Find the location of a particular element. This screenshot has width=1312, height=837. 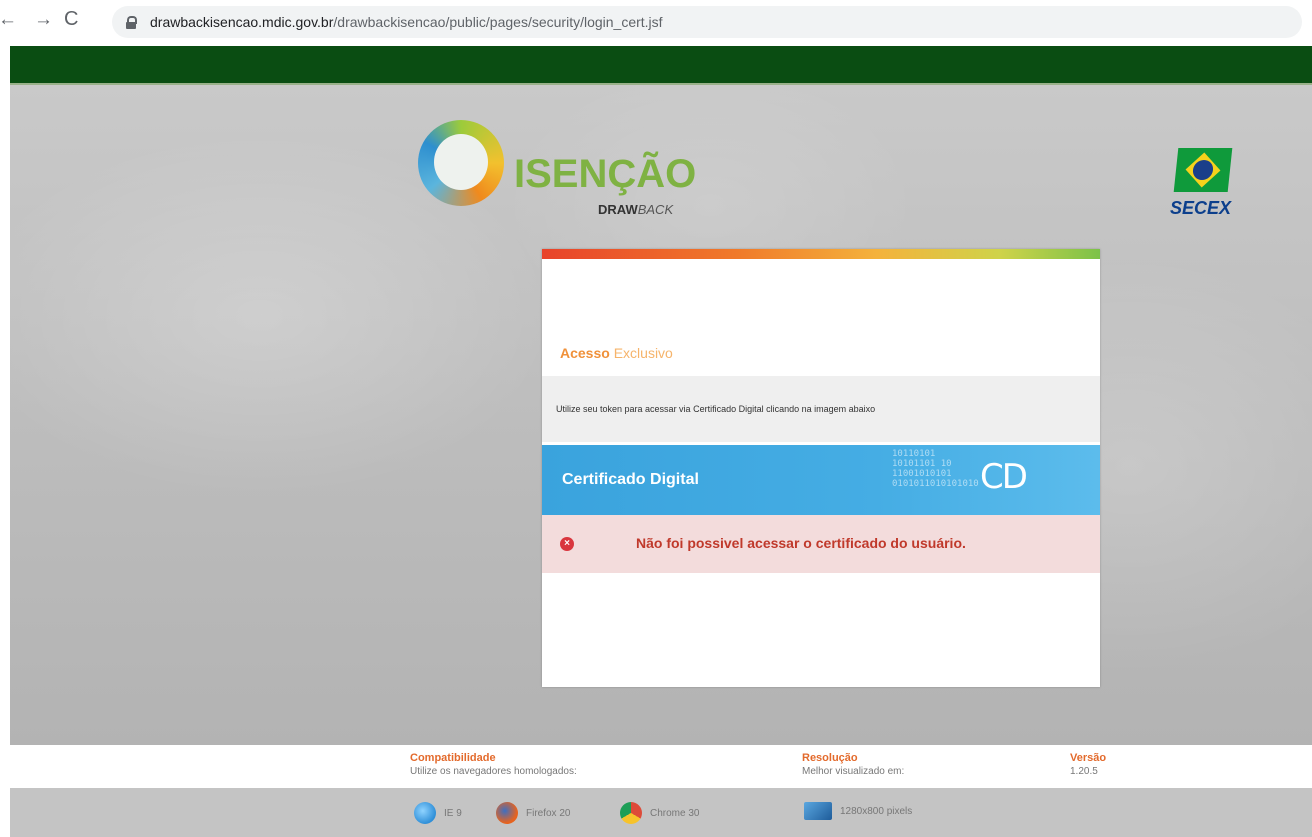

browser-firefox: Firefox 20 is located at coordinates (533, 813).